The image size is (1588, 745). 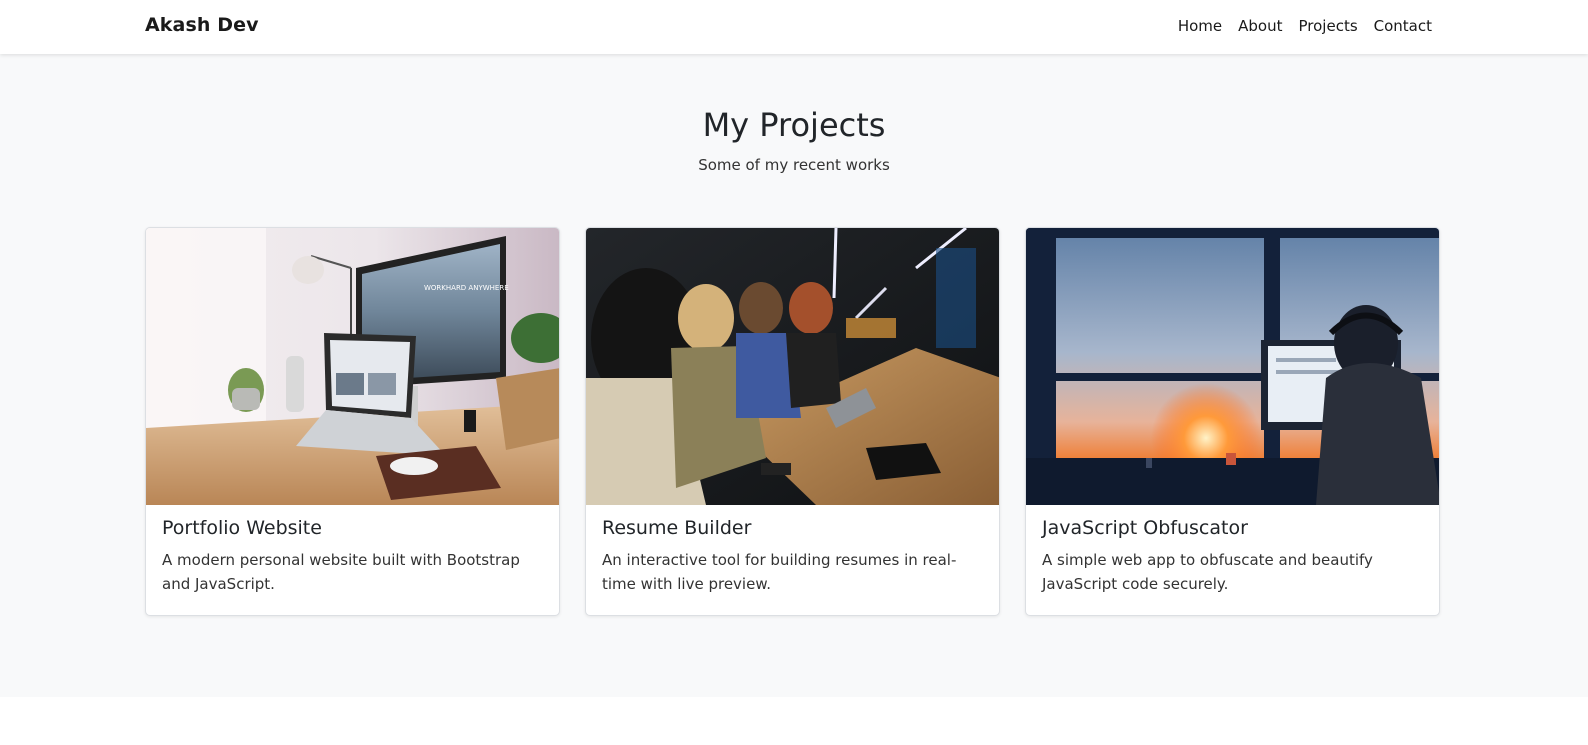 What do you see at coordinates (794, 27) in the screenshot?
I see `navbar: Akash Dev Home About Projects Contact` at bounding box center [794, 27].